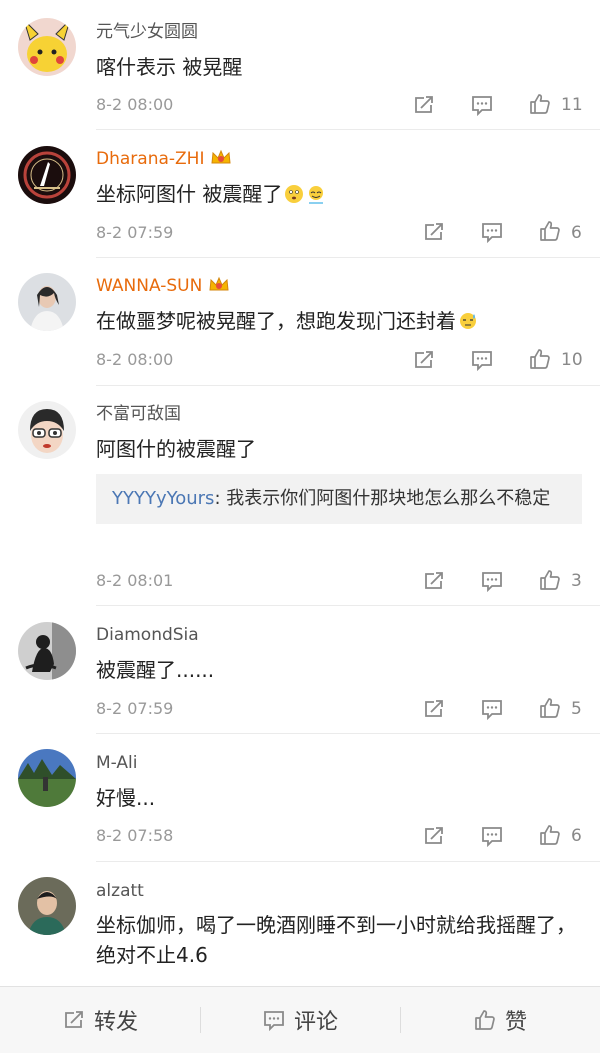 The height and width of the screenshot is (1053, 600). Describe the element at coordinates (500, 1020) in the screenshot. I see `like-button: 赞` at that location.